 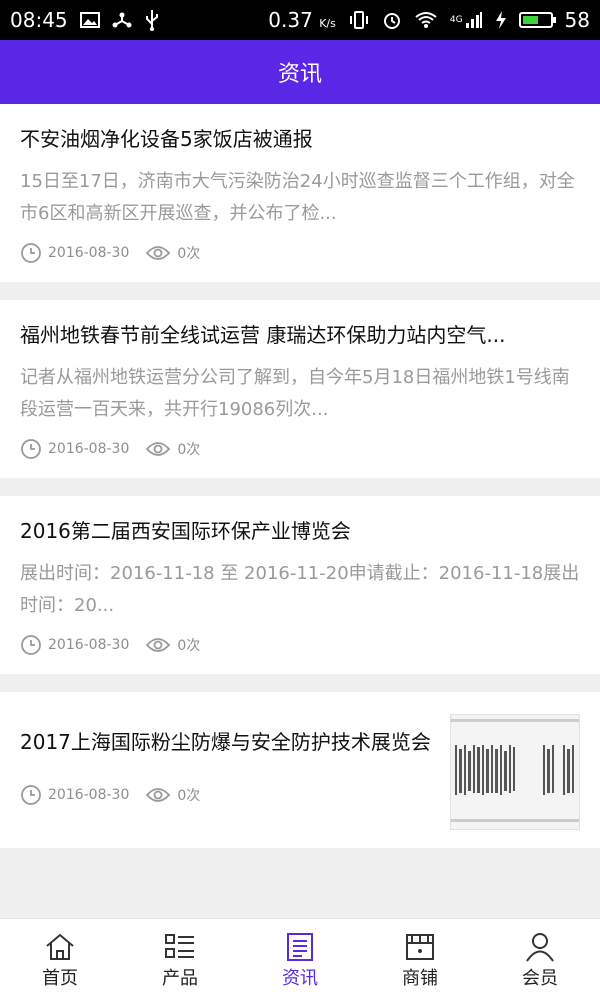 What do you see at coordinates (359, 20) in the screenshot?
I see `vibrate-icon` at bounding box center [359, 20].